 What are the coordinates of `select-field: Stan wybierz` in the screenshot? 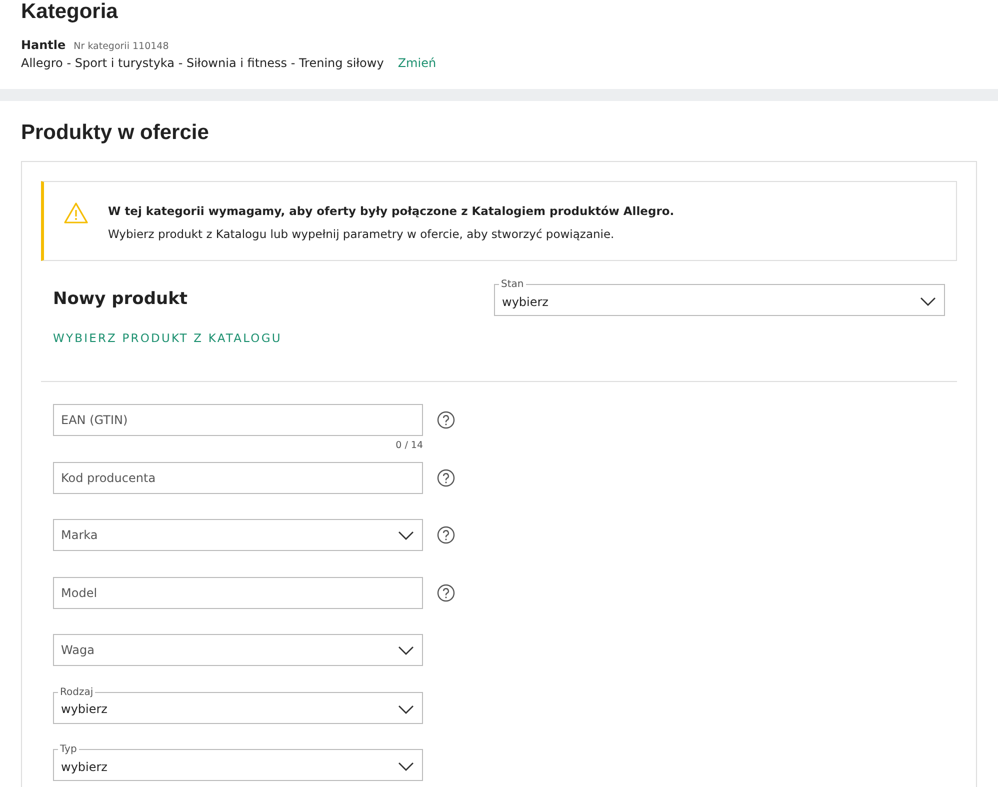 It's located at (719, 297).